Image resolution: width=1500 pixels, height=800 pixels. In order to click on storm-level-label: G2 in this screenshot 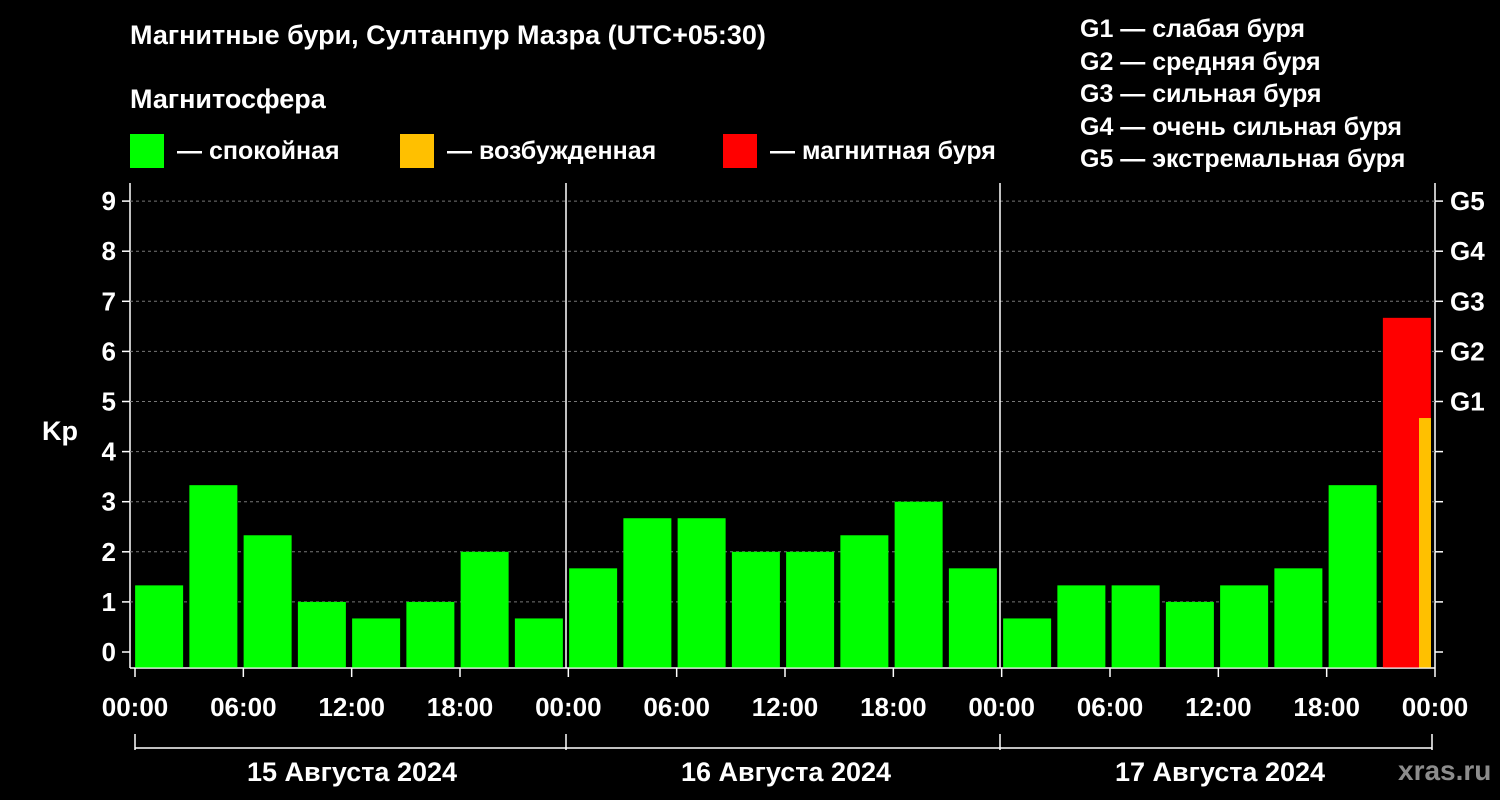, I will do `click(1467, 351)`.